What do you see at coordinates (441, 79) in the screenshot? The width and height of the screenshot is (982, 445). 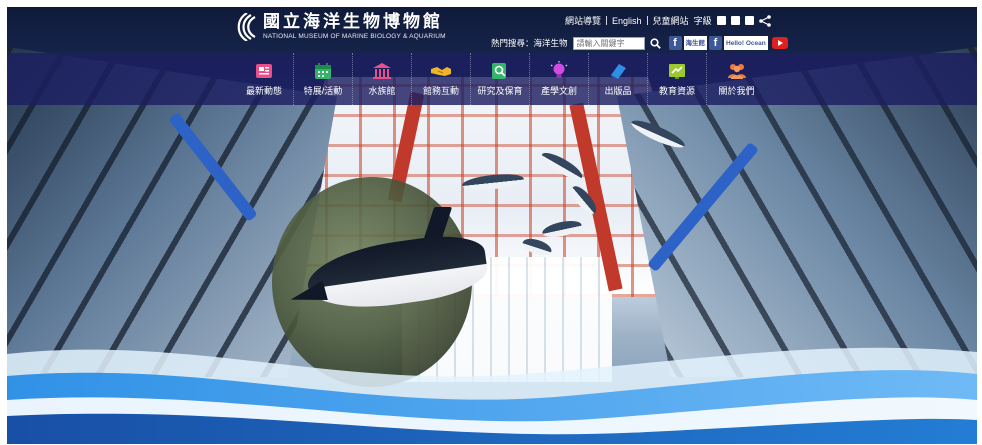 I see `nav-item-interaction: 館務互動` at bounding box center [441, 79].